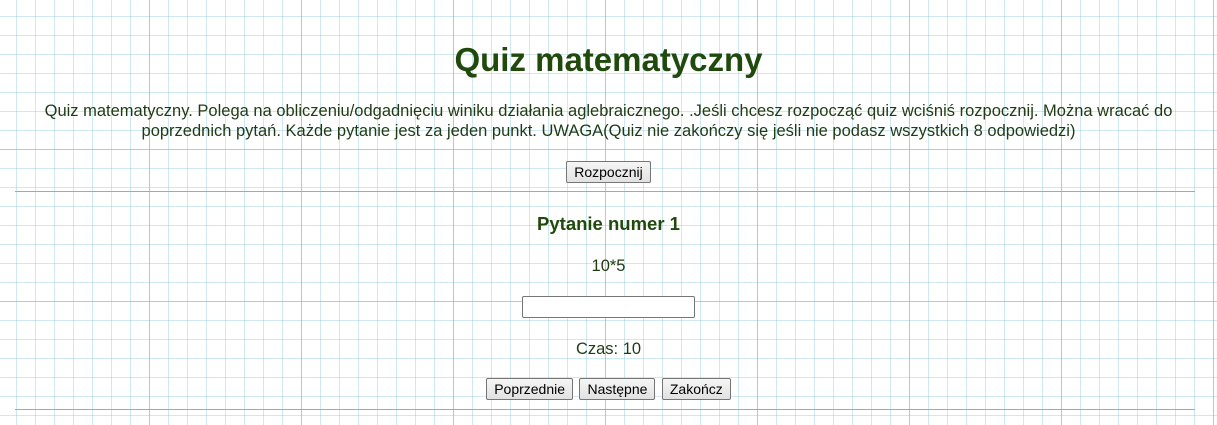 The height and width of the screenshot is (425, 1217). I want to click on answer-section, so click(608, 307).